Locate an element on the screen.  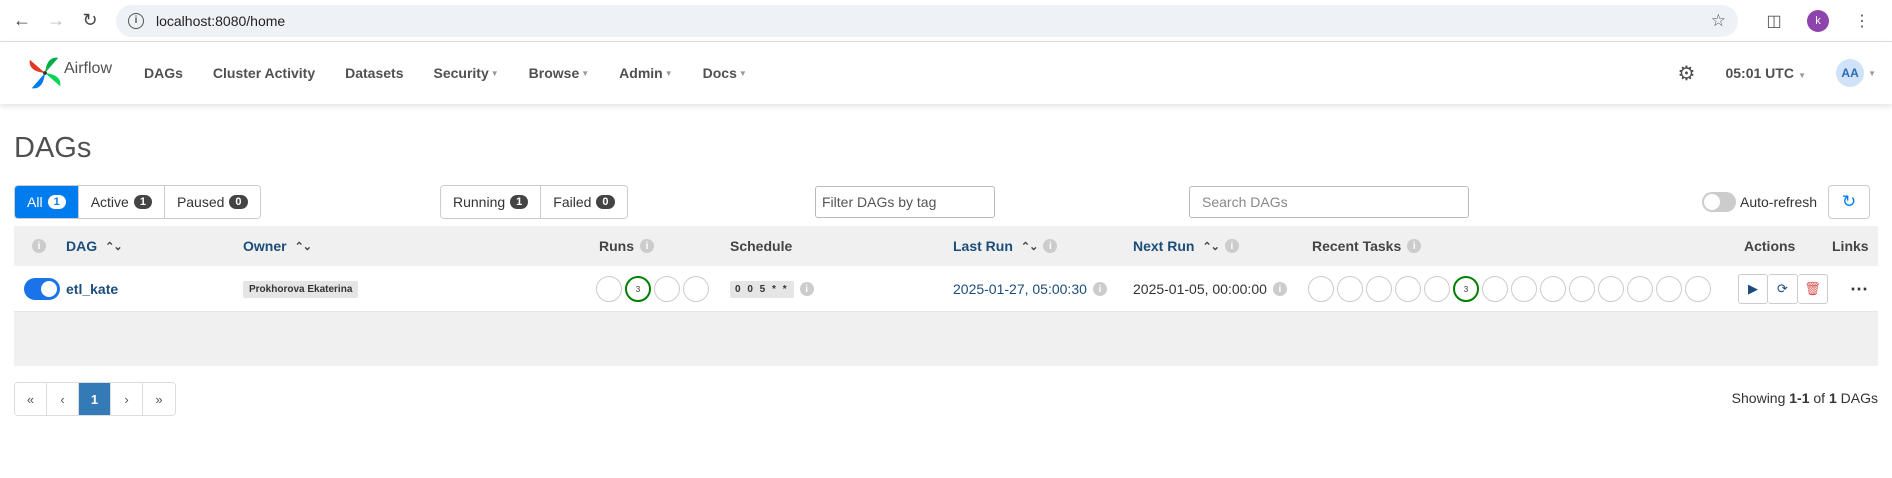
filter-running-count: 1 is located at coordinates (519, 202).